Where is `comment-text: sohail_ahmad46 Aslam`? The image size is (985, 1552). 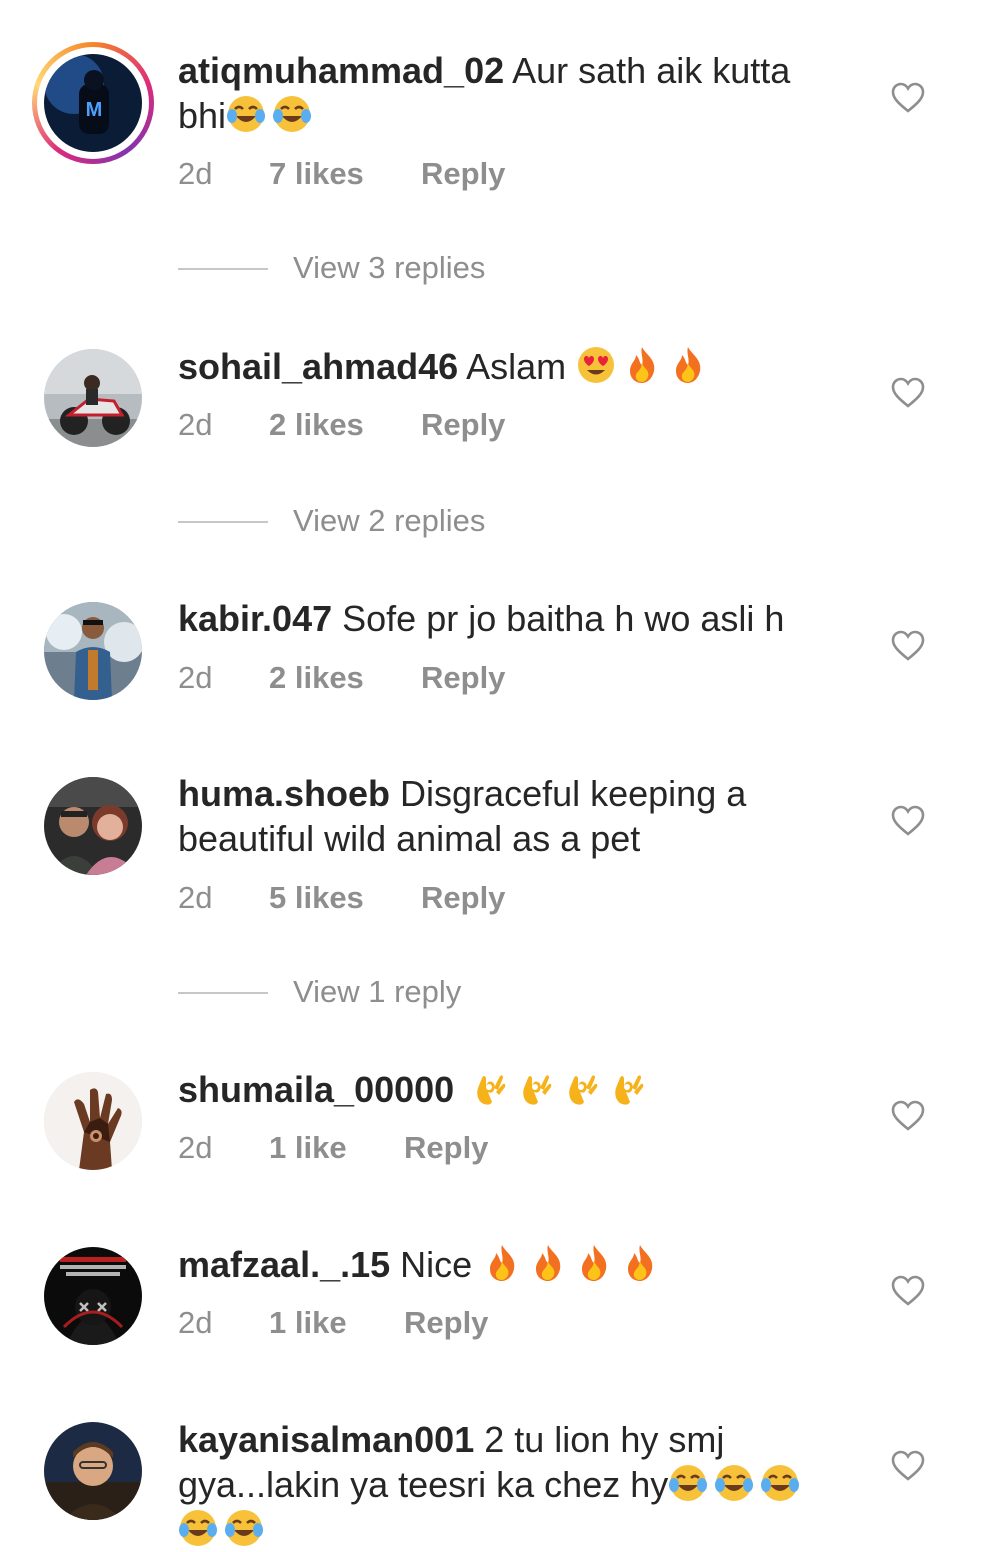
comment-text: sohail_ahmad46 Aslam is located at coordinates (508, 366).